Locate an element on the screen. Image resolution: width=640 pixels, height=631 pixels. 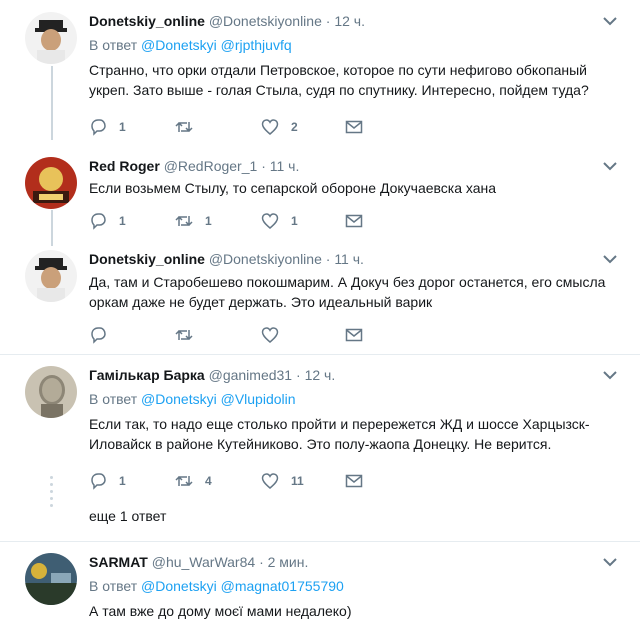
author-handle: @ganimed31 is located at coordinates (251, 375).